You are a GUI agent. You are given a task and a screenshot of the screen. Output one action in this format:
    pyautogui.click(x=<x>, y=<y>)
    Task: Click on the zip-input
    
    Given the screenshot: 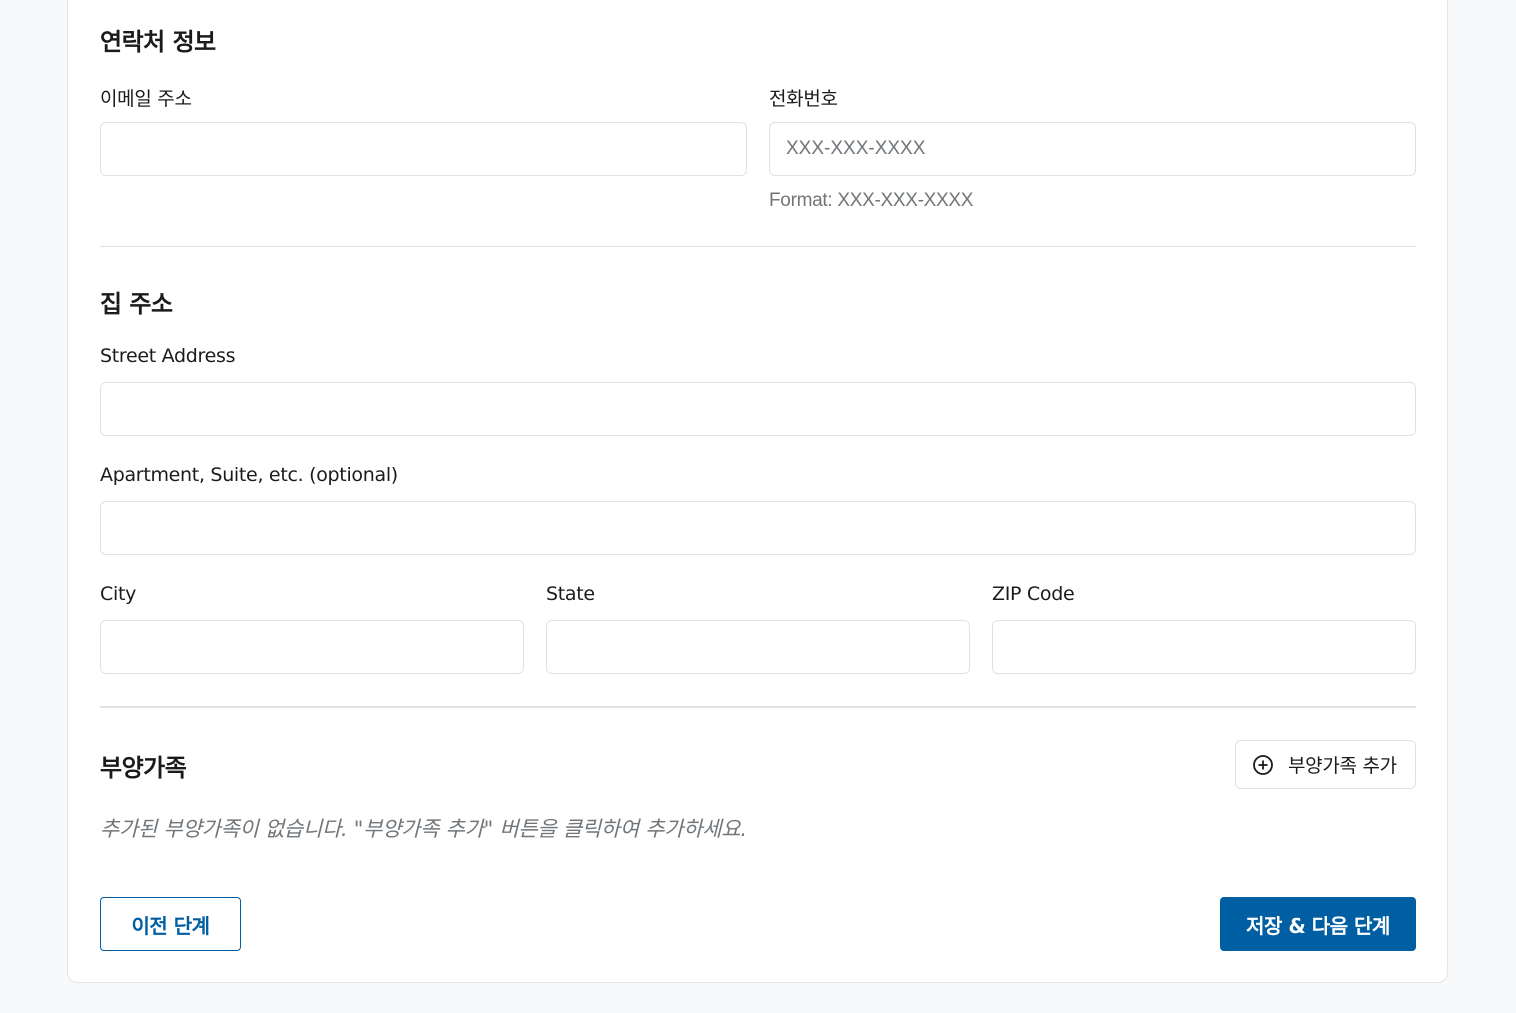 What is the action you would take?
    pyautogui.click(x=1204, y=647)
    